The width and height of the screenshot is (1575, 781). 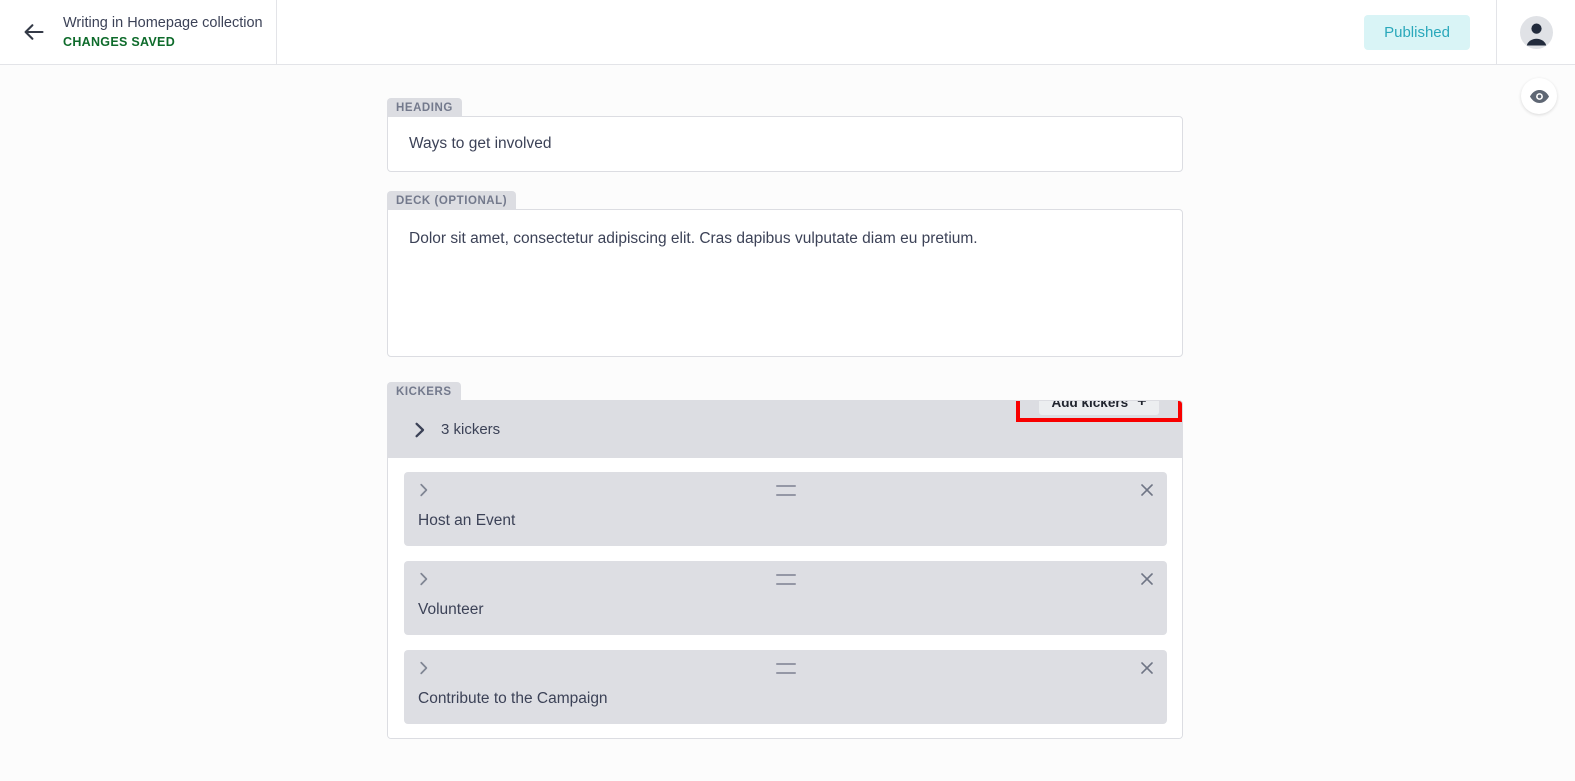 I want to click on back-button, so click(x=34, y=32).